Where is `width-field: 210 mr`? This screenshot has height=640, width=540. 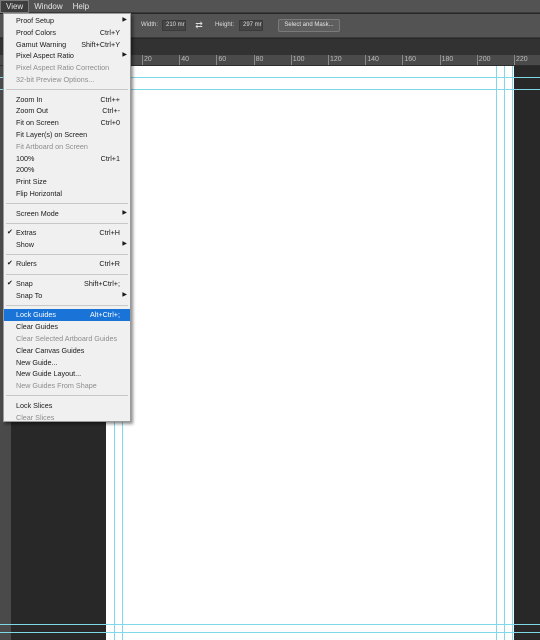
width-field: 210 mr is located at coordinates (174, 25).